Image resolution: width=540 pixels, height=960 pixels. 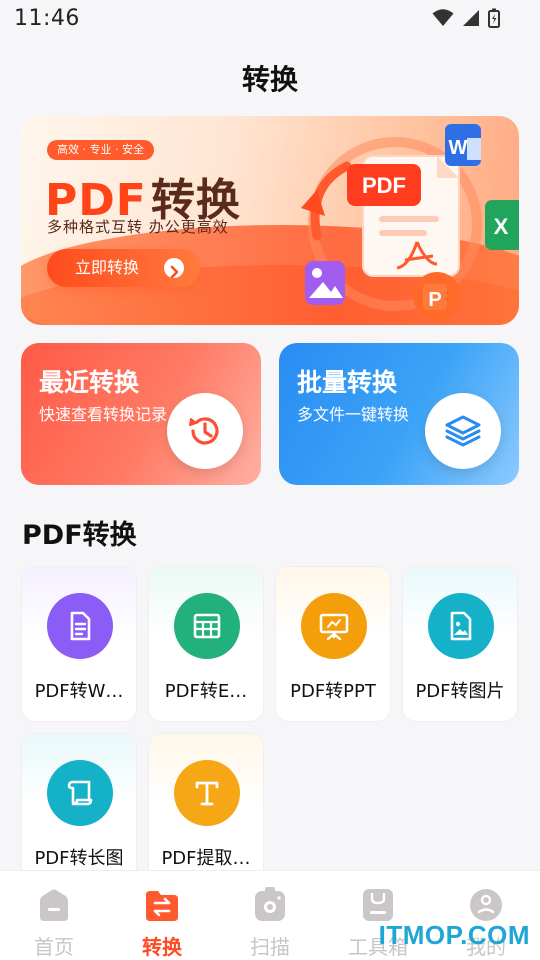 I want to click on chevron-right-icon, so click(x=174, y=268).